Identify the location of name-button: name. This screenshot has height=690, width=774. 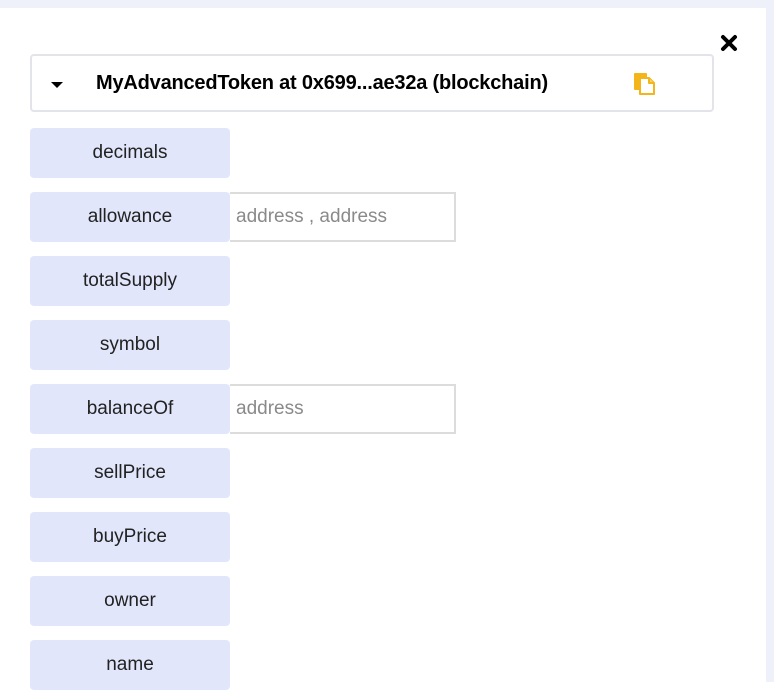
(130, 665).